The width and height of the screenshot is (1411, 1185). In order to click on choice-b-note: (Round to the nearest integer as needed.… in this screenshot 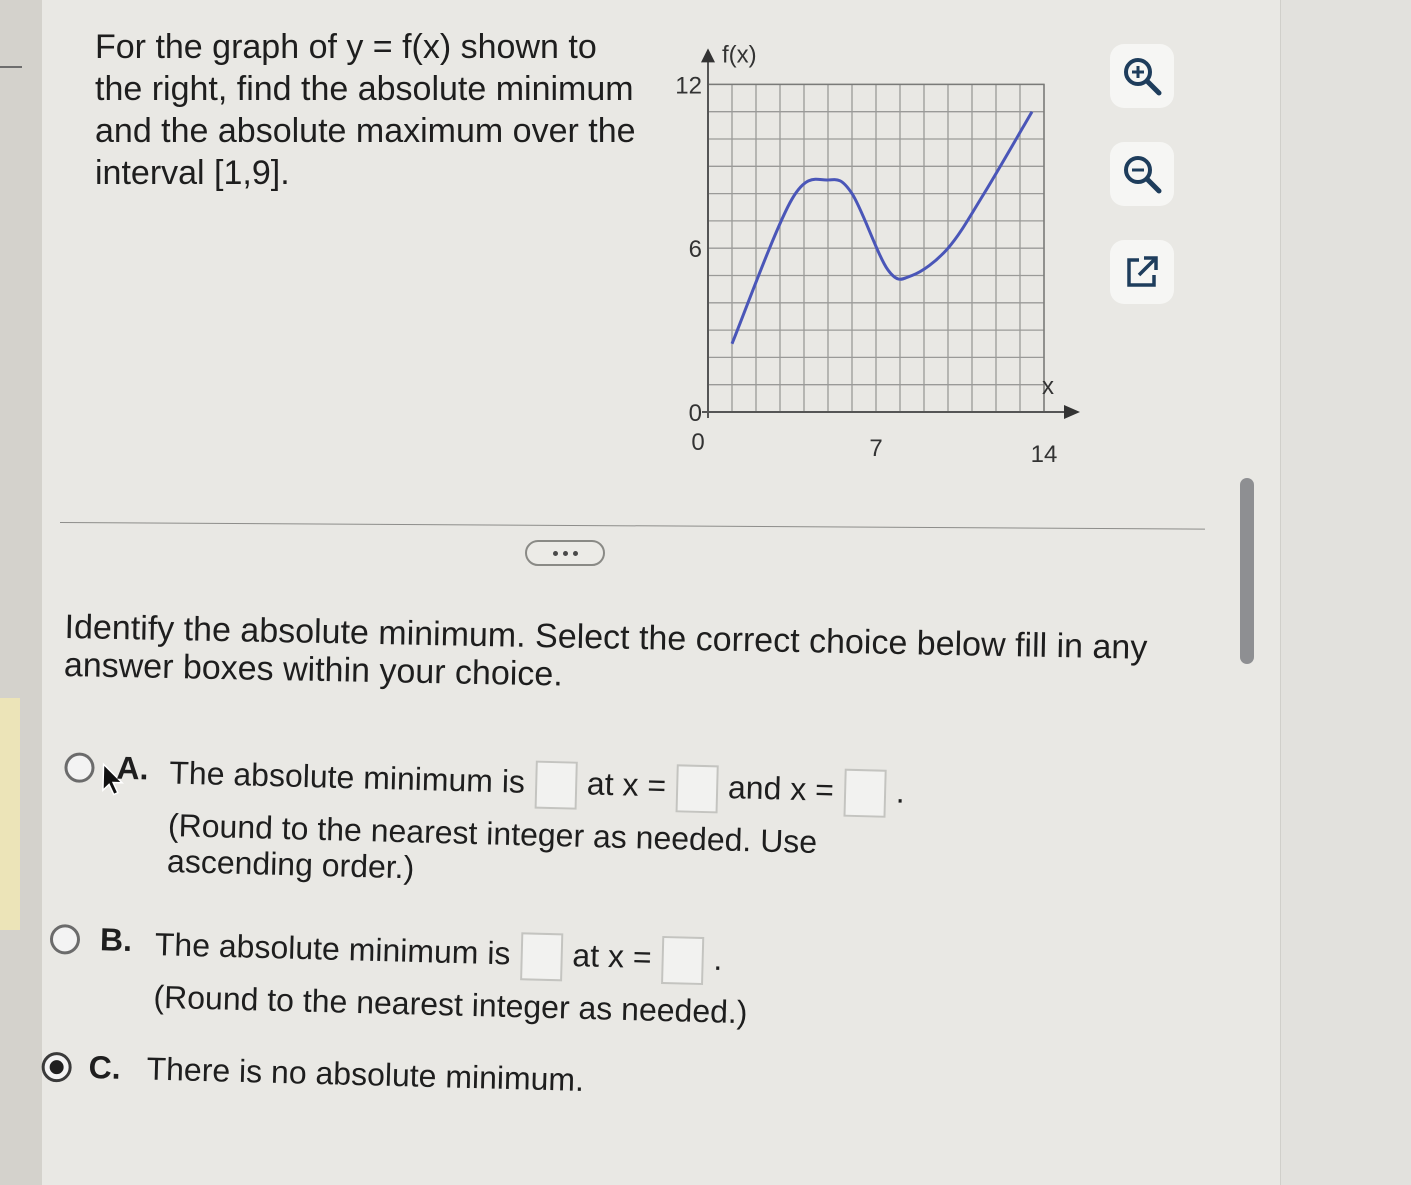, I will do `click(450, 1004)`.